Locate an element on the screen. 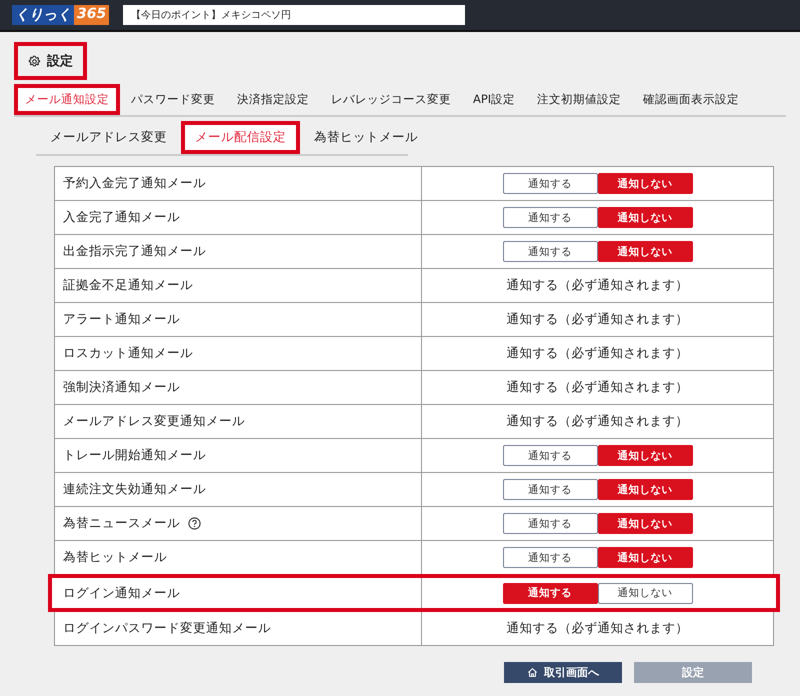  mail-type-label: ログインパスワード変更通知メール is located at coordinates (167, 628).